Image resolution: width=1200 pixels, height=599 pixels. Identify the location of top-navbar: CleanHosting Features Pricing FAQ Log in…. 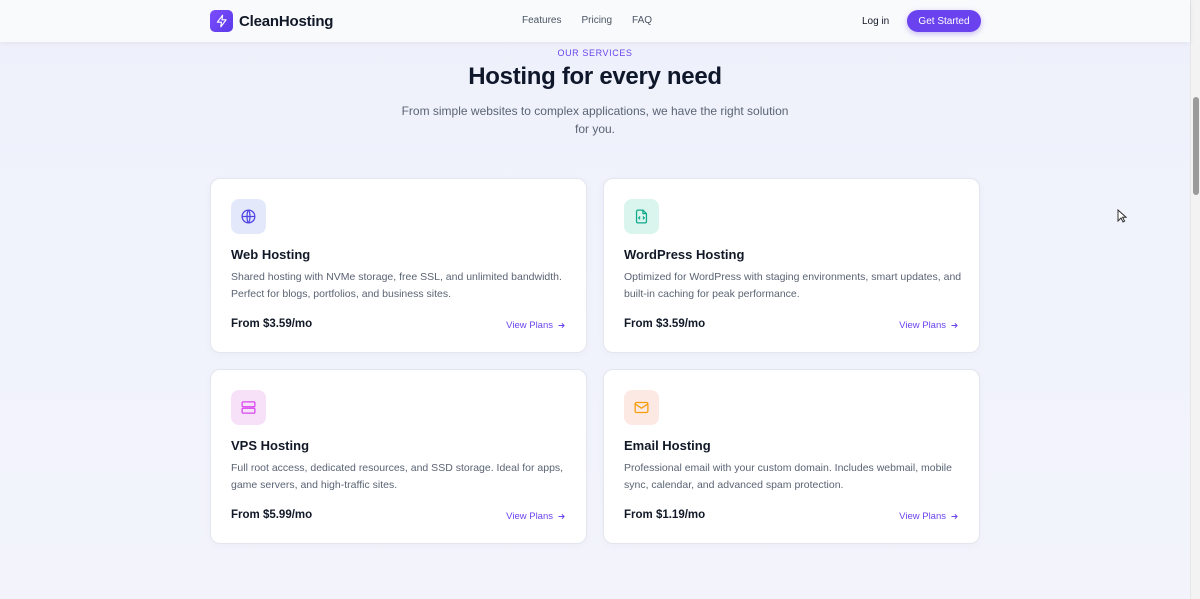
(595, 21).